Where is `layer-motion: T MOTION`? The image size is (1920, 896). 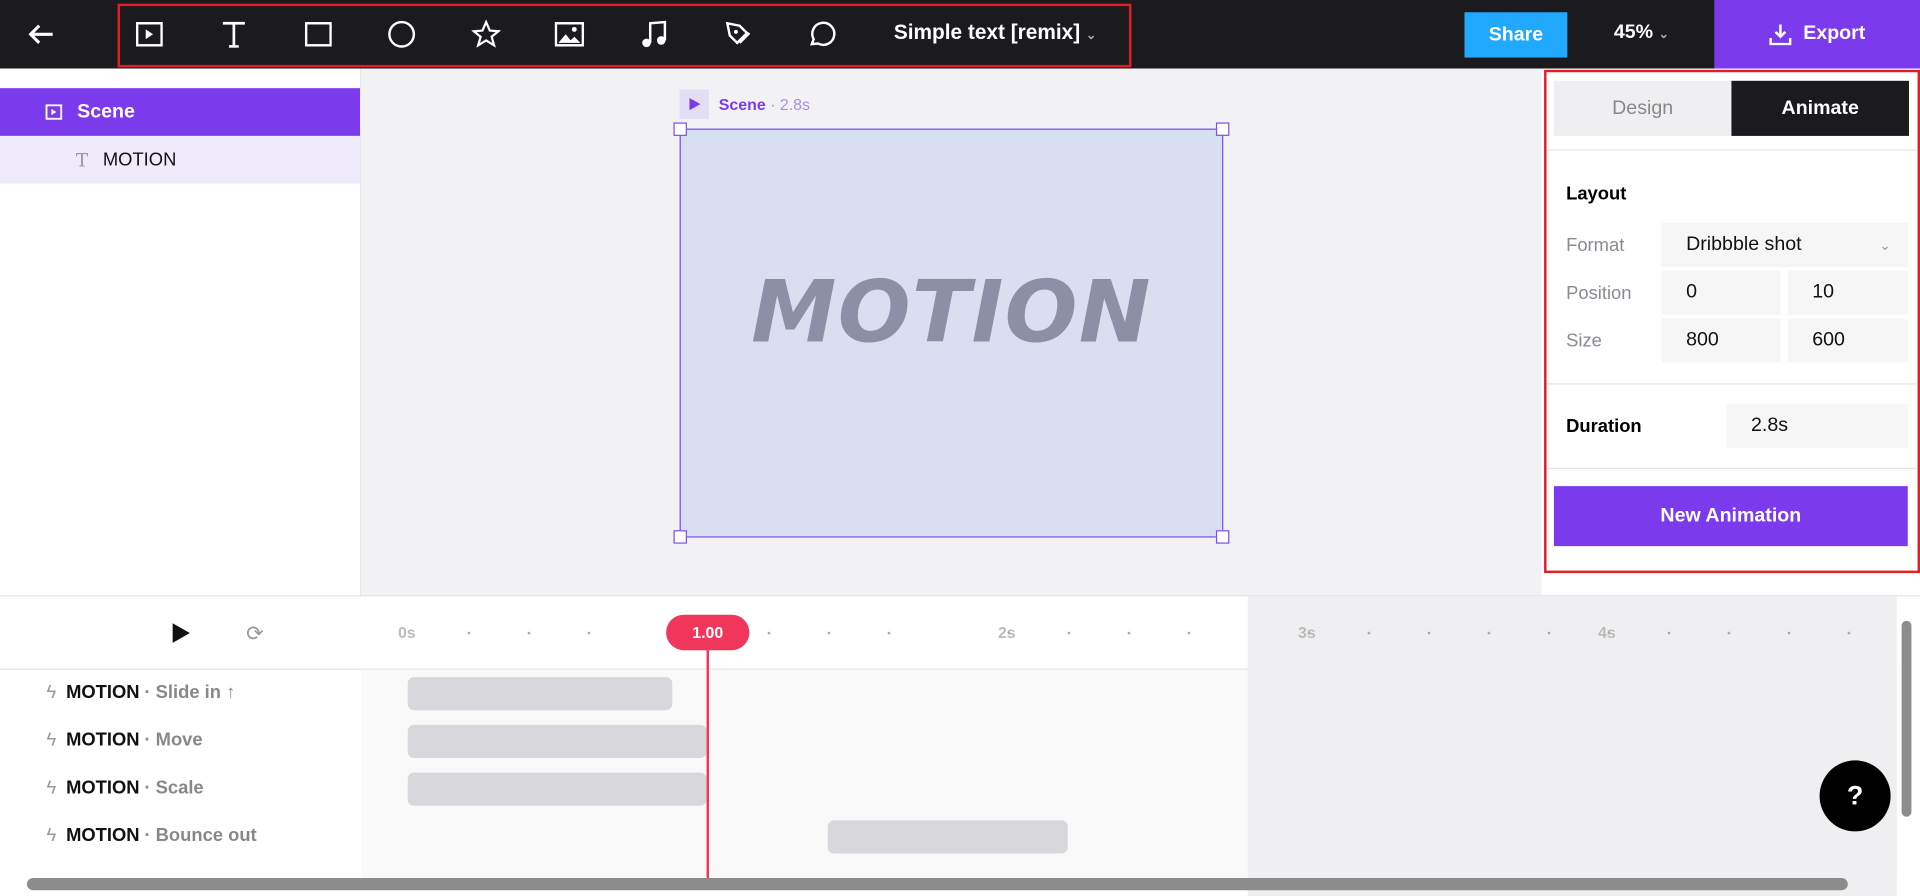 layer-motion: T MOTION is located at coordinates (180, 159).